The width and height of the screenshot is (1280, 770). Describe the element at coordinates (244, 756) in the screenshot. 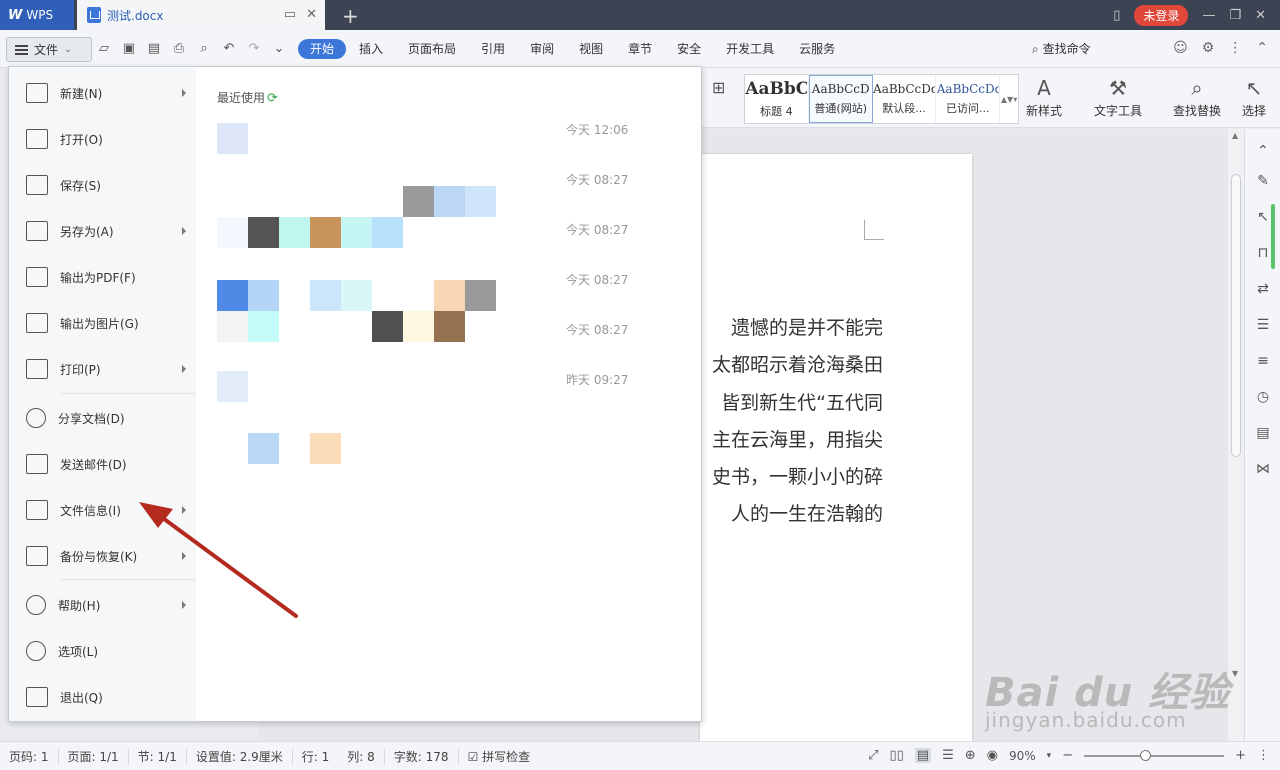

I see `status-setting-value: 设置值: 2.9厘米` at that location.